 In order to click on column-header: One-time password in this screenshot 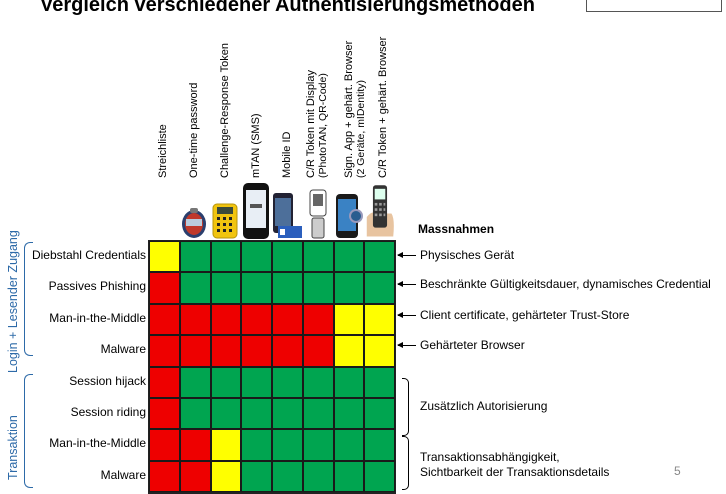, I will do `click(194, 95)`.